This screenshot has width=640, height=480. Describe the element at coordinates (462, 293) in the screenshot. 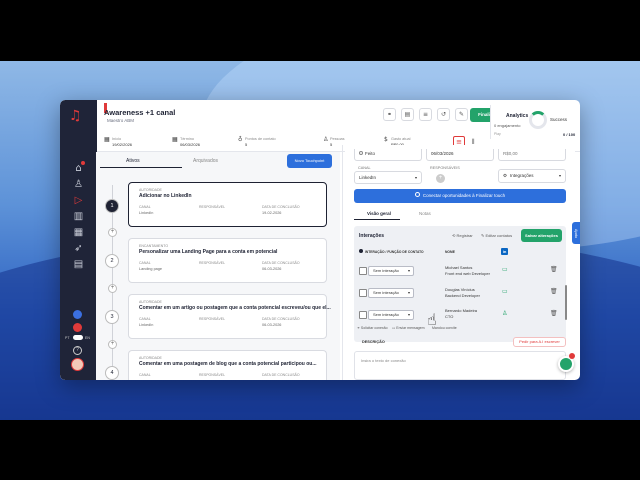

I see `contact-name: Douglas Vinícius Backend Developer` at that location.